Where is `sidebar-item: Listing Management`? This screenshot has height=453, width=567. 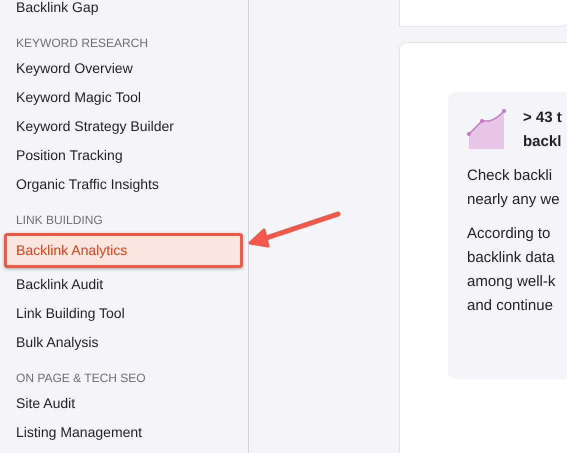 sidebar-item: Listing Management is located at coordinates (121, 432).